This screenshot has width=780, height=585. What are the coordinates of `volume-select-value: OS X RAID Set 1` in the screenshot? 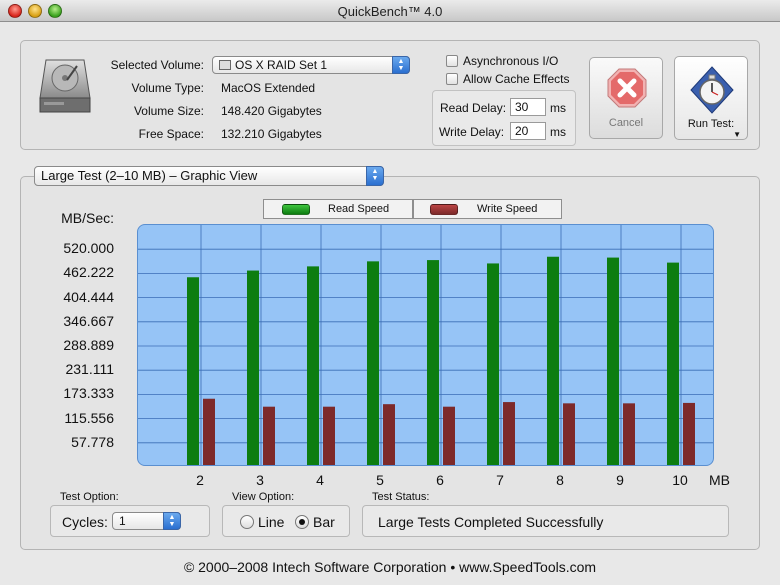 It's located at (281, 65).